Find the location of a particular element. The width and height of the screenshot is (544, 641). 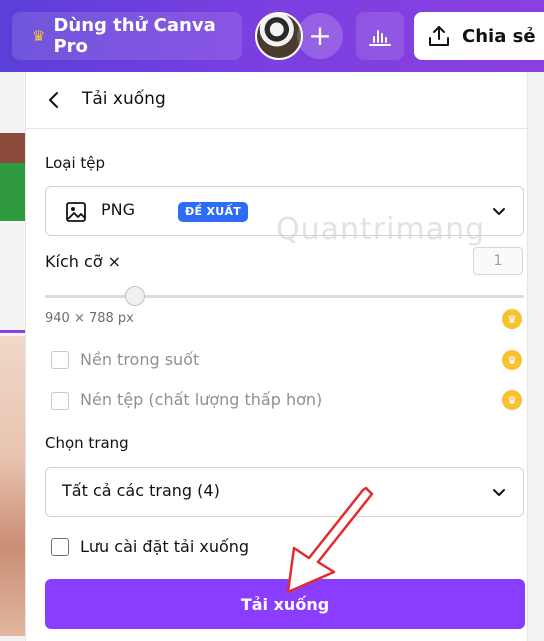

compress-label: Nén tệp (chất lượng thấp hơn) is located at coordinates (201, 399).